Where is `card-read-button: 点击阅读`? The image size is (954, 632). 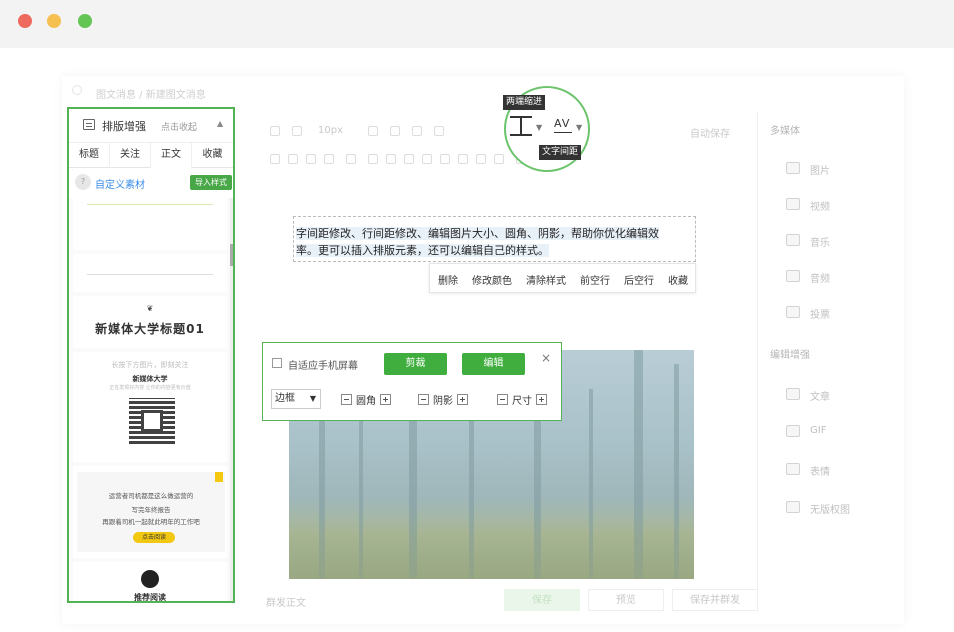 card-read-button: 点击阅读 is located at coordinates (154, 537).